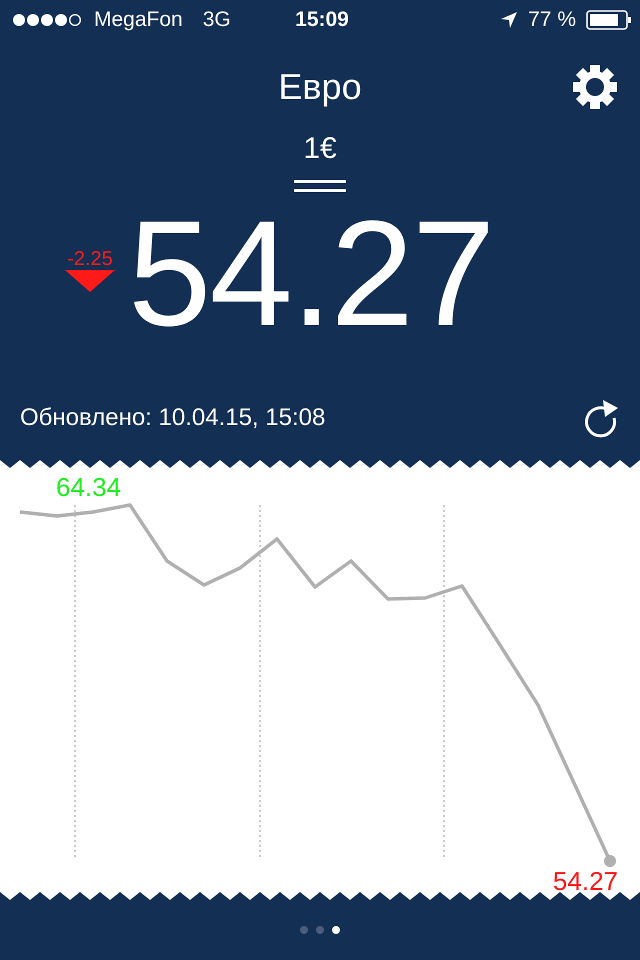  I want to click on refresh-icon, so click(602, 418).